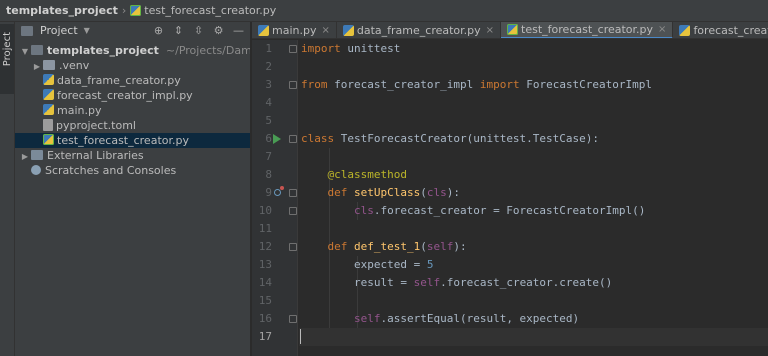  What do you see at coordinates (533, 337) in the screenshot?
I see `current-code-line` at bounding box center [533, 337].